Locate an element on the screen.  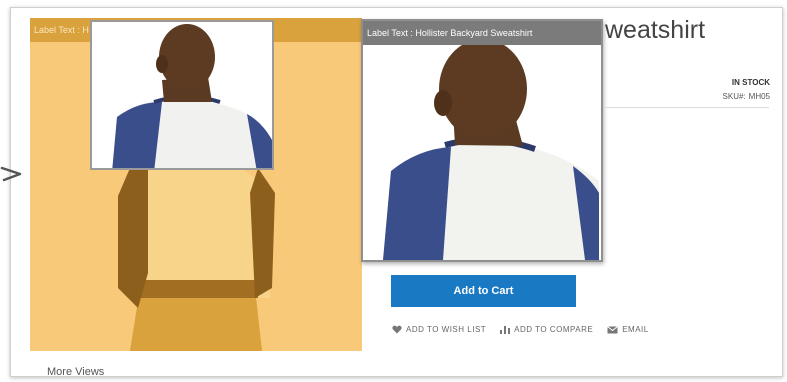
sku-value: MH05 is located at coordinates (759, 96).